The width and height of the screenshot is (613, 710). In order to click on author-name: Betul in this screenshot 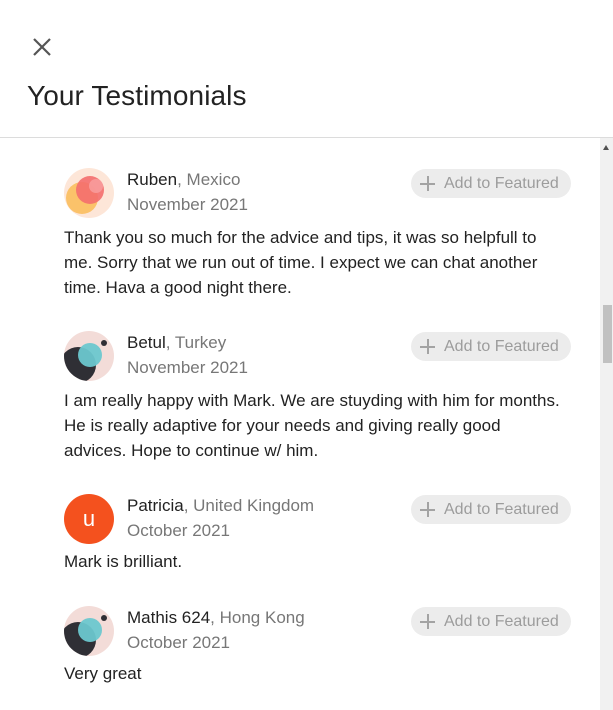, I will do `click(146, 342)`.